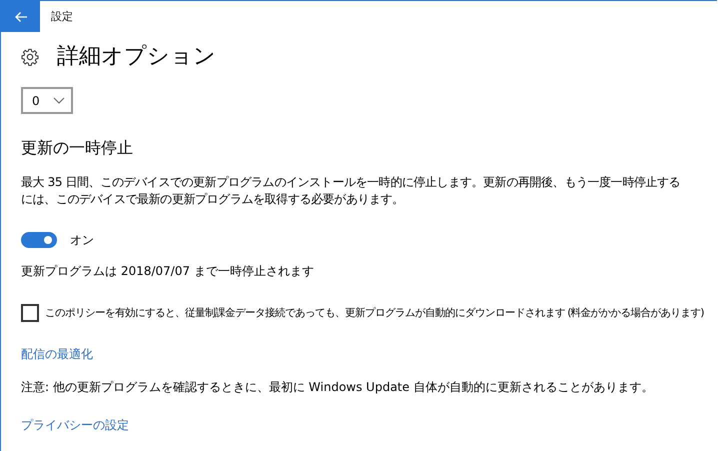 This screenshot has width=718, height=451. What do you see at coordinates (168, 271) in the screenshot?
I see `pause-status-text: 更新プログラムは 2018/07/07 まで一時停止されます` at bounding box center [168, 271].